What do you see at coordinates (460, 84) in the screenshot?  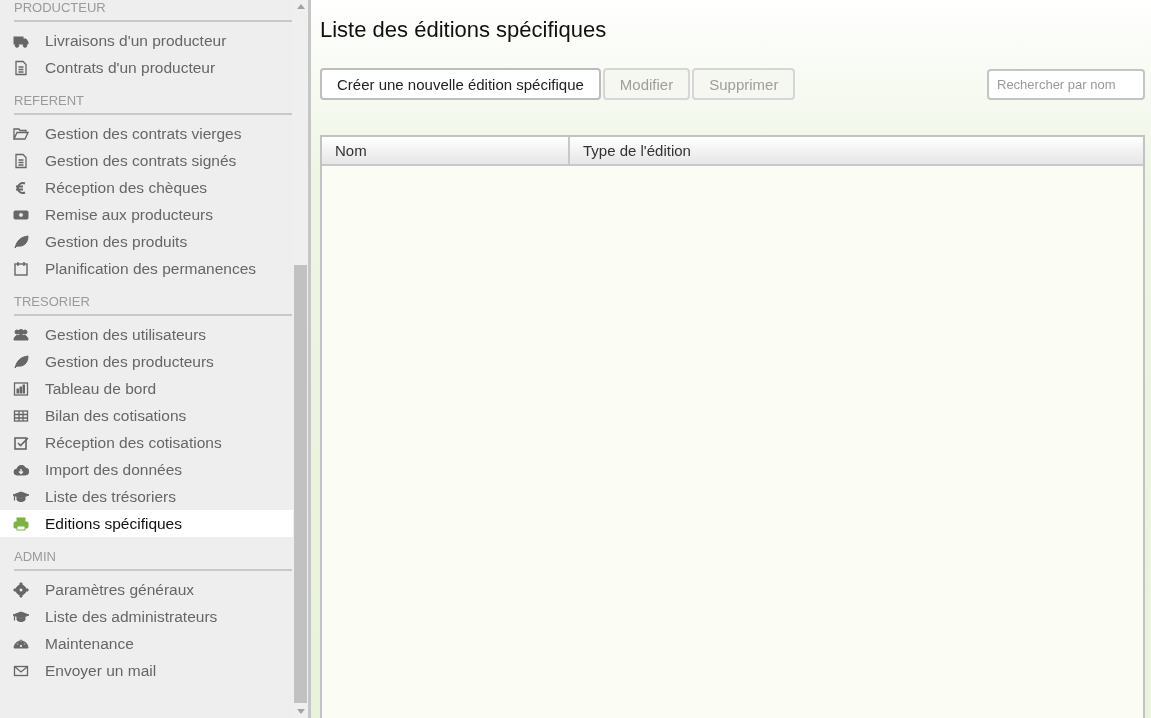 I see `toolbar-button: Créer une nouvelle édition spécifique` at bounding box center [460, 84].